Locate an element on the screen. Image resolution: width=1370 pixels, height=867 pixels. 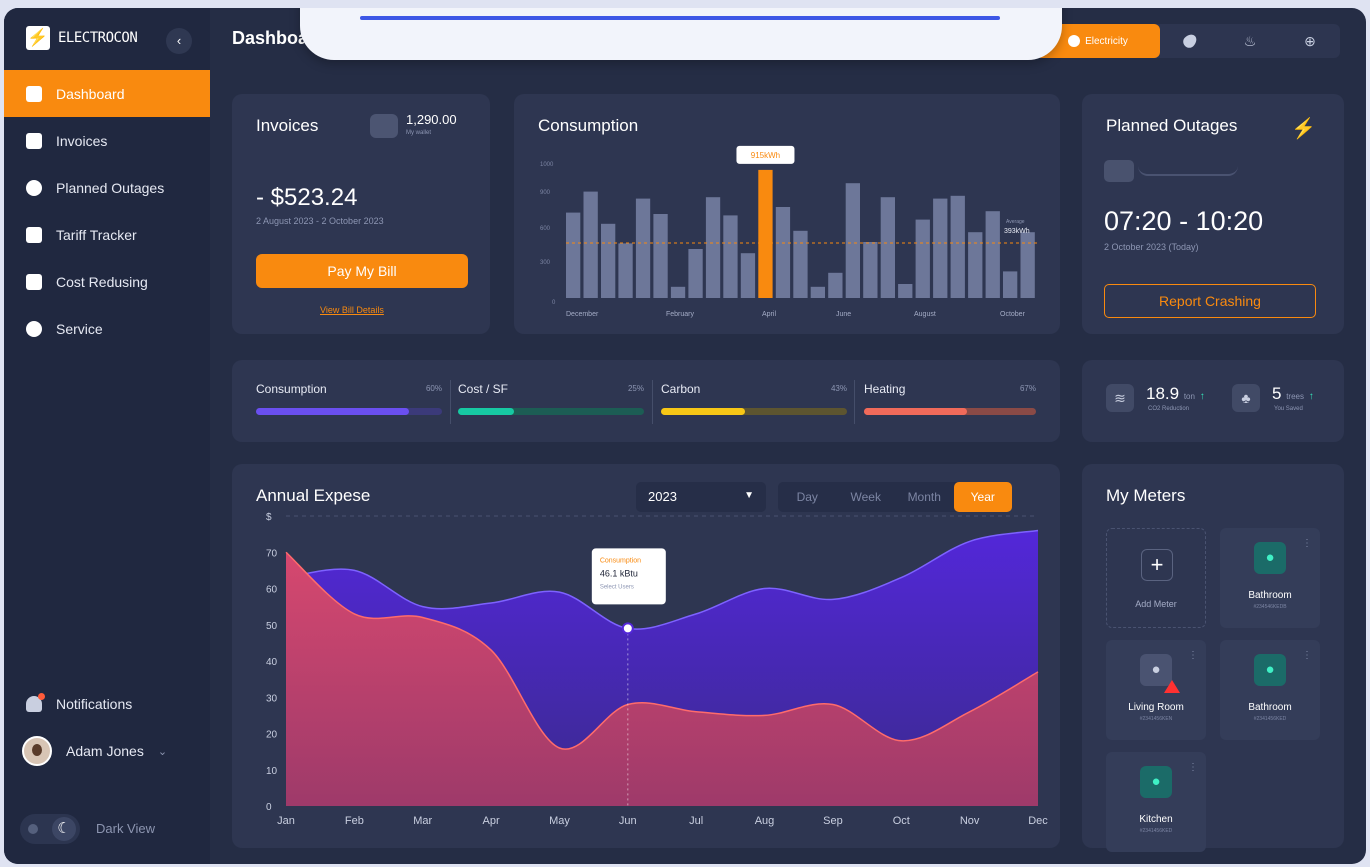
brand: ⚡ ELECTROCON is located at coordinates (82, 38).